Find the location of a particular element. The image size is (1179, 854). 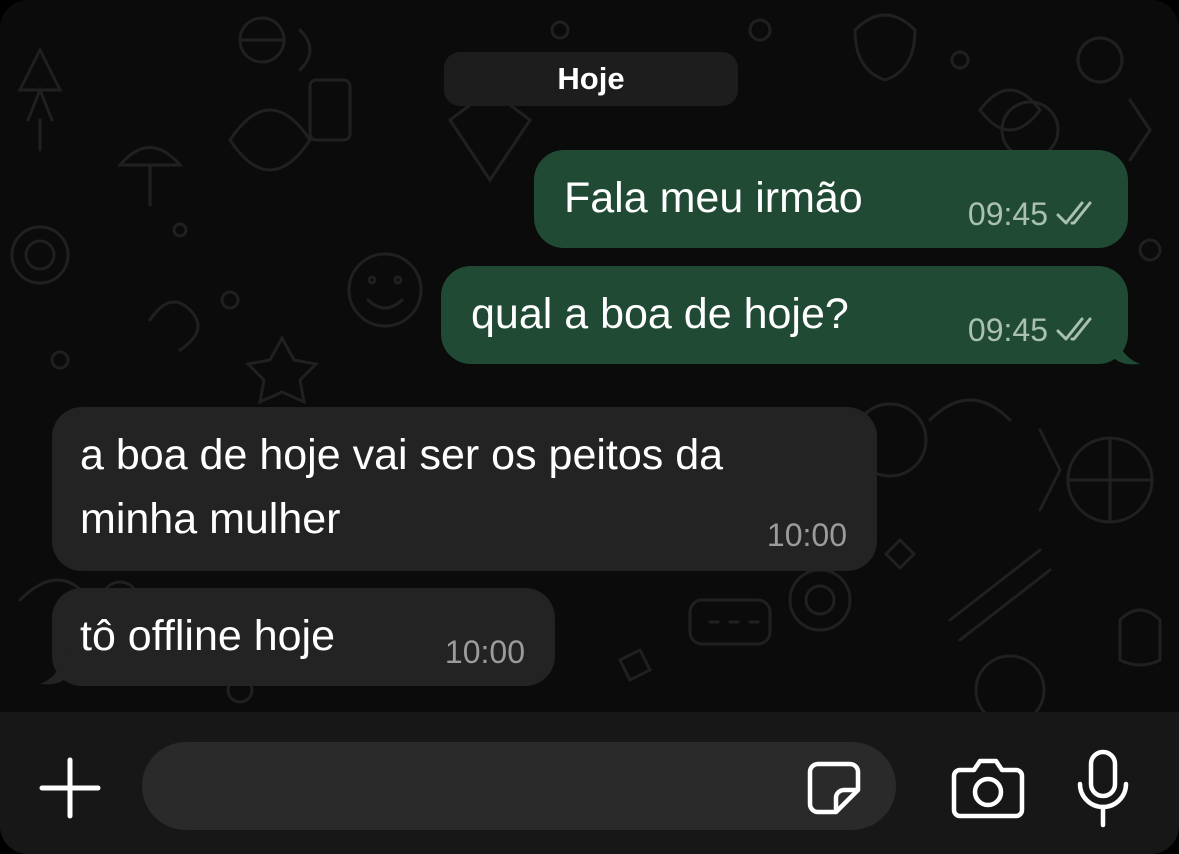

outgoing-message: Fala meu irmão 09:45 is located at coordinates (831, 199).